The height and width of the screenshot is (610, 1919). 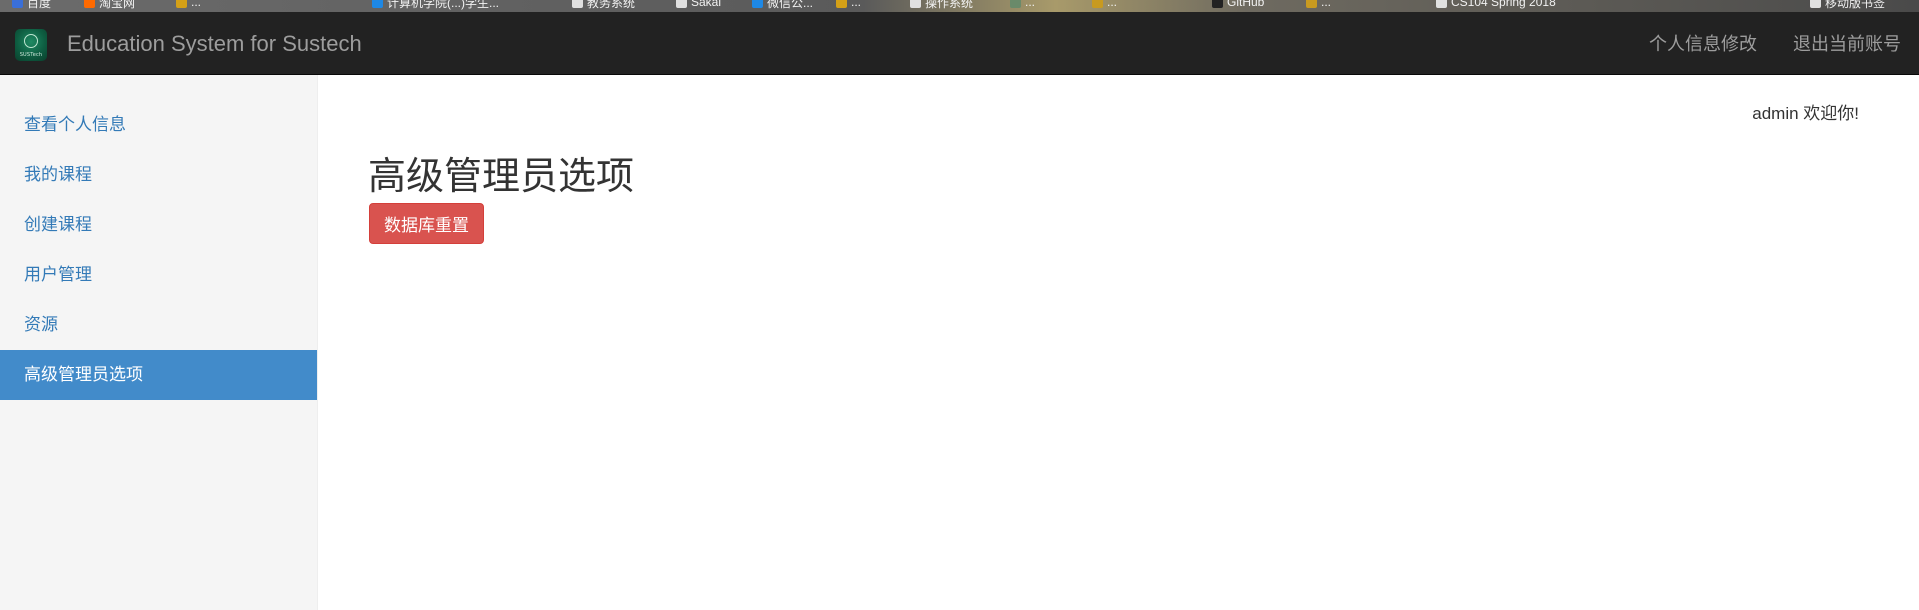 I want to click on folder-icon, so click(x=1815, y=4).